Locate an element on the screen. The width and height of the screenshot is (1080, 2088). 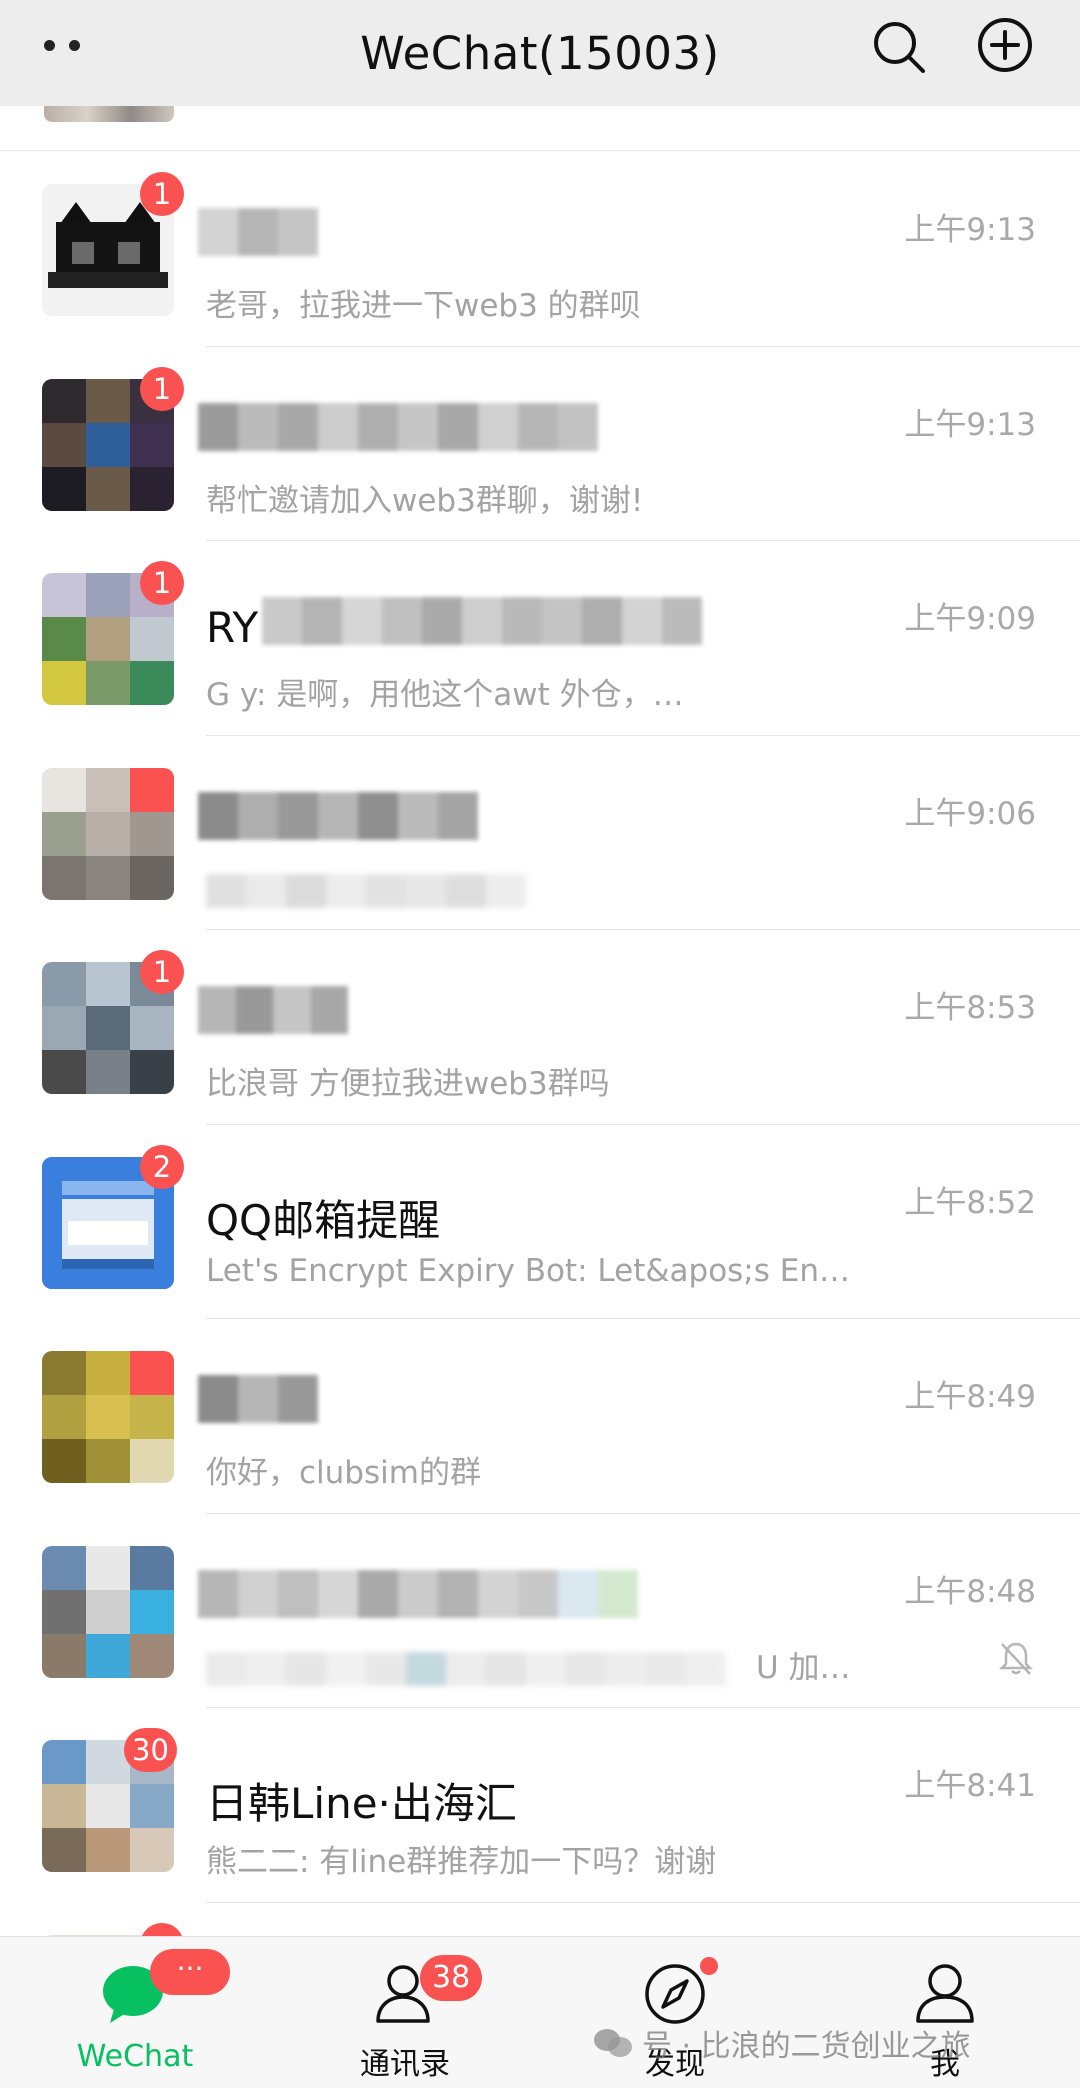
tab-label: 通讯录 is located at coordinates (405, 2064).